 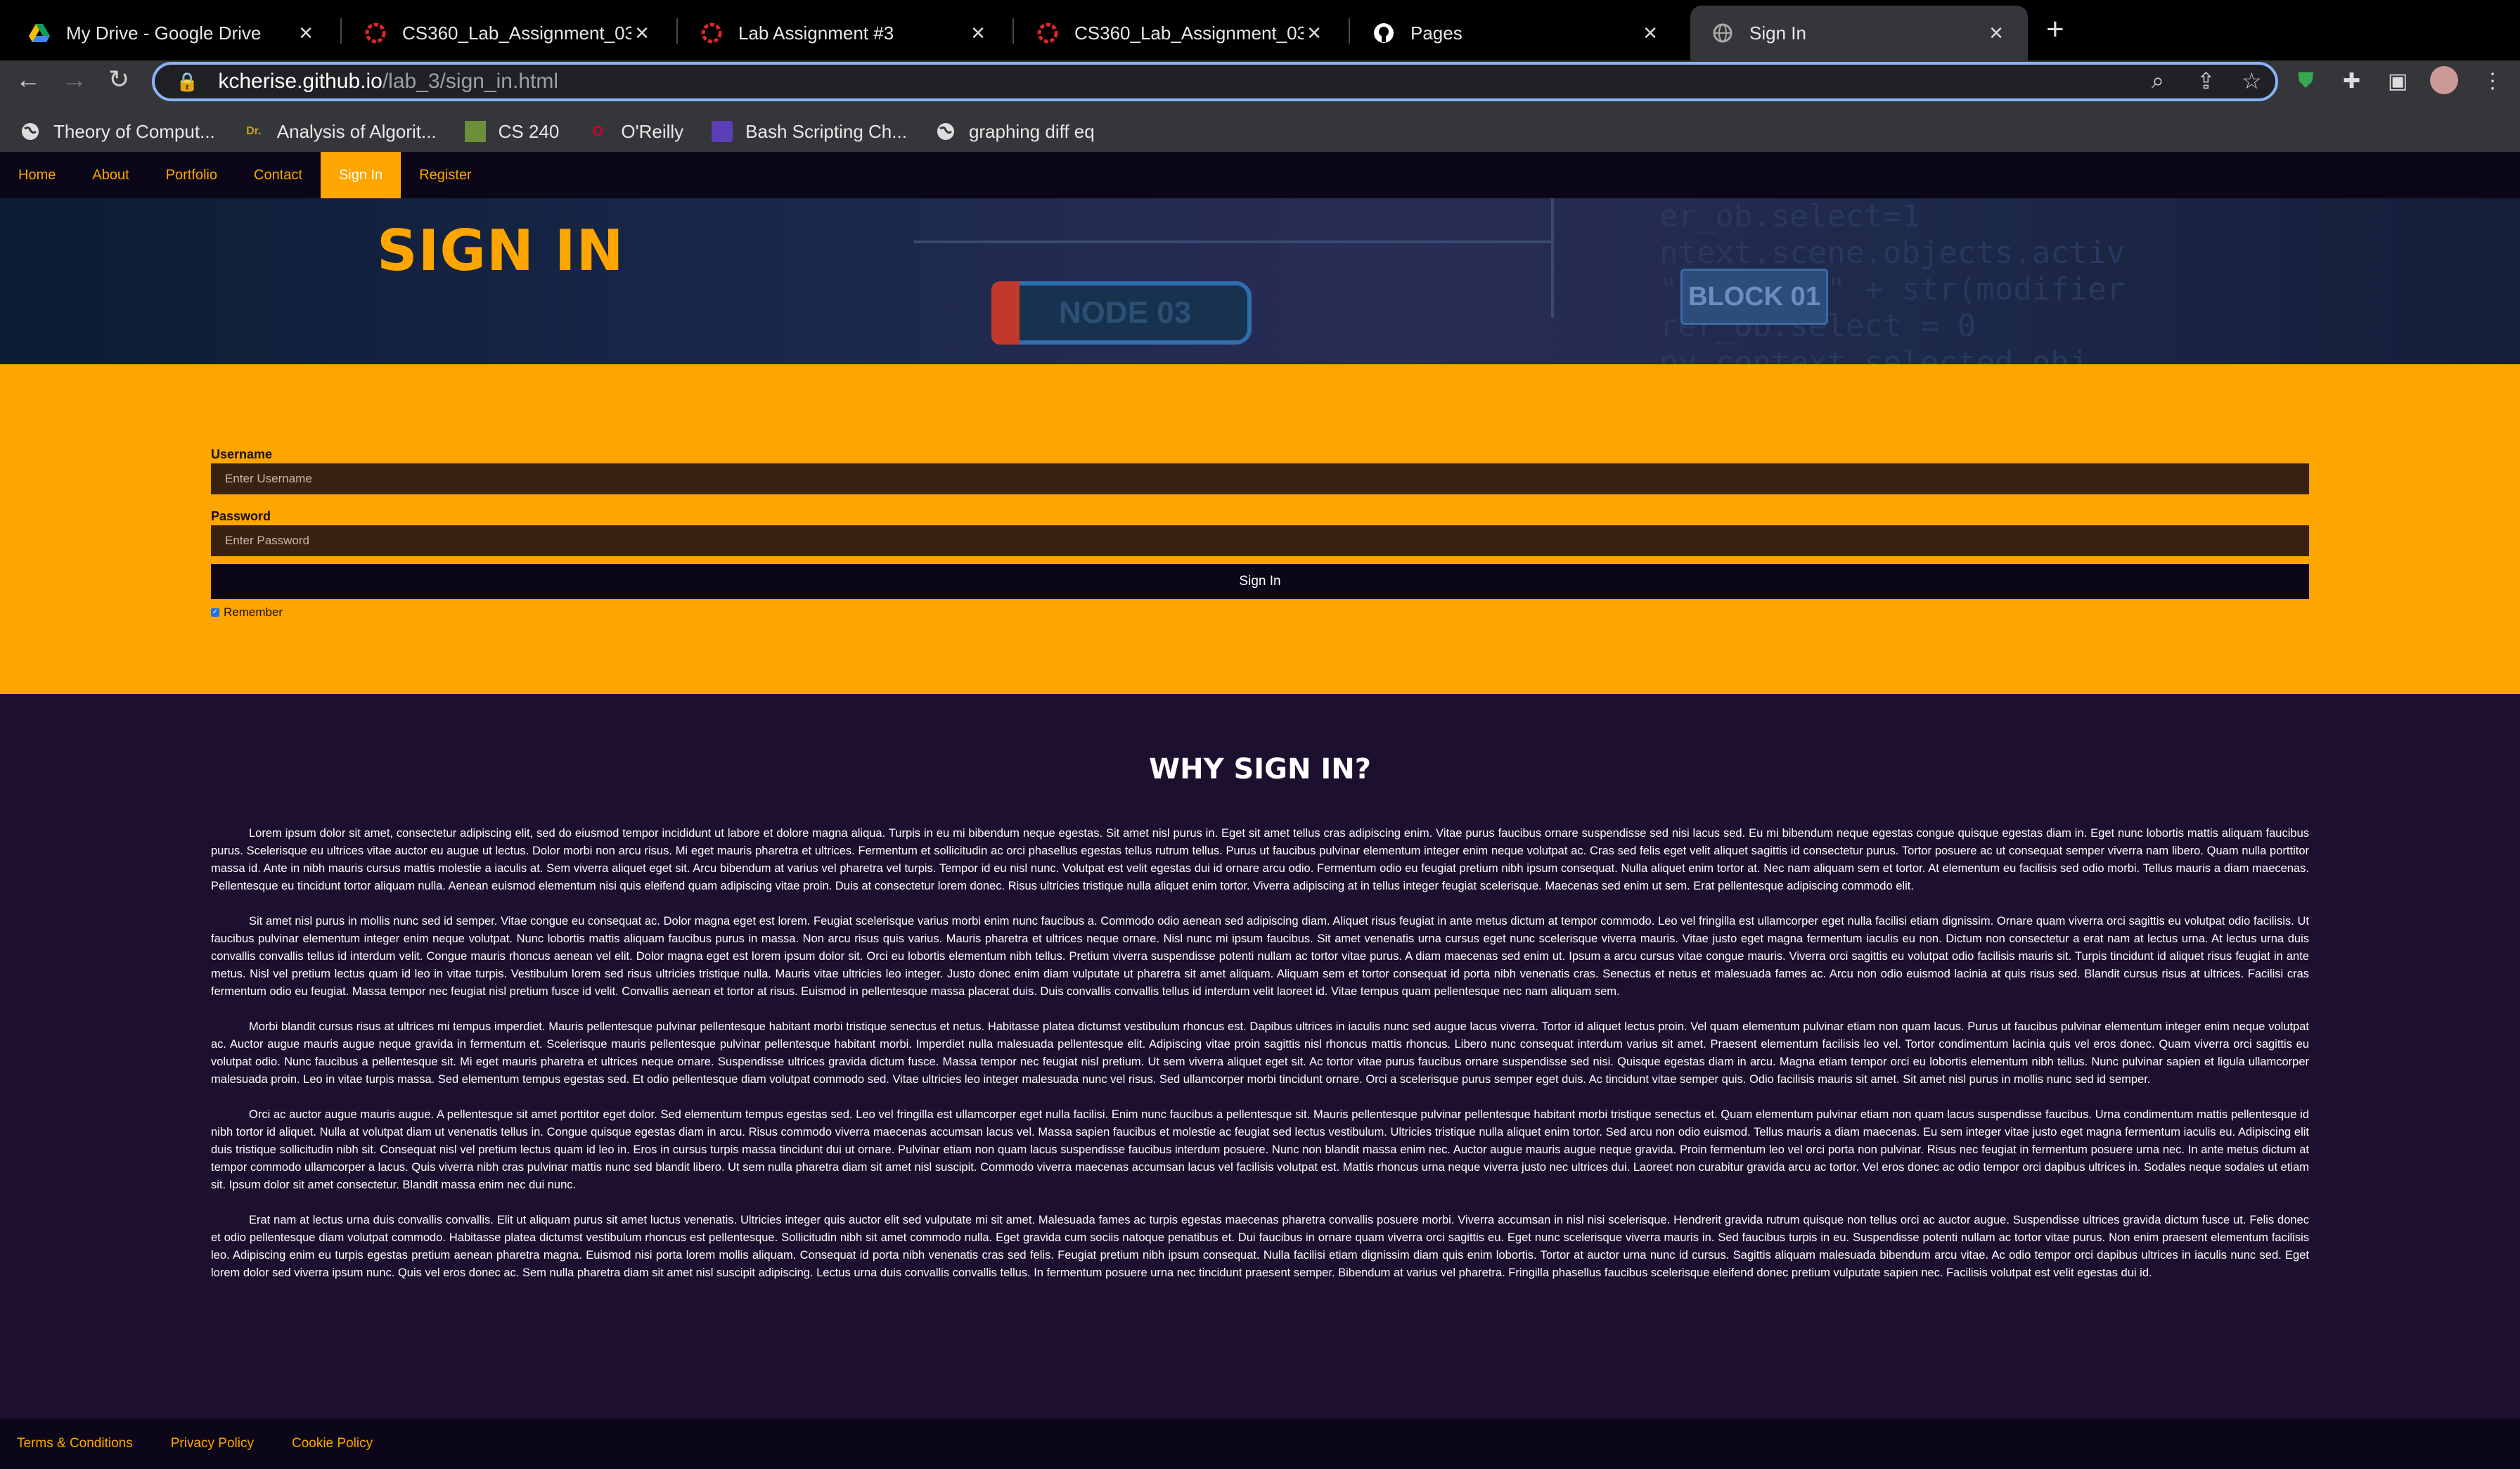 What do you see at coordinates (2207, 81) in the screenshot?
I see `share-icon: ⇪` at bounding box center [2207, 81].